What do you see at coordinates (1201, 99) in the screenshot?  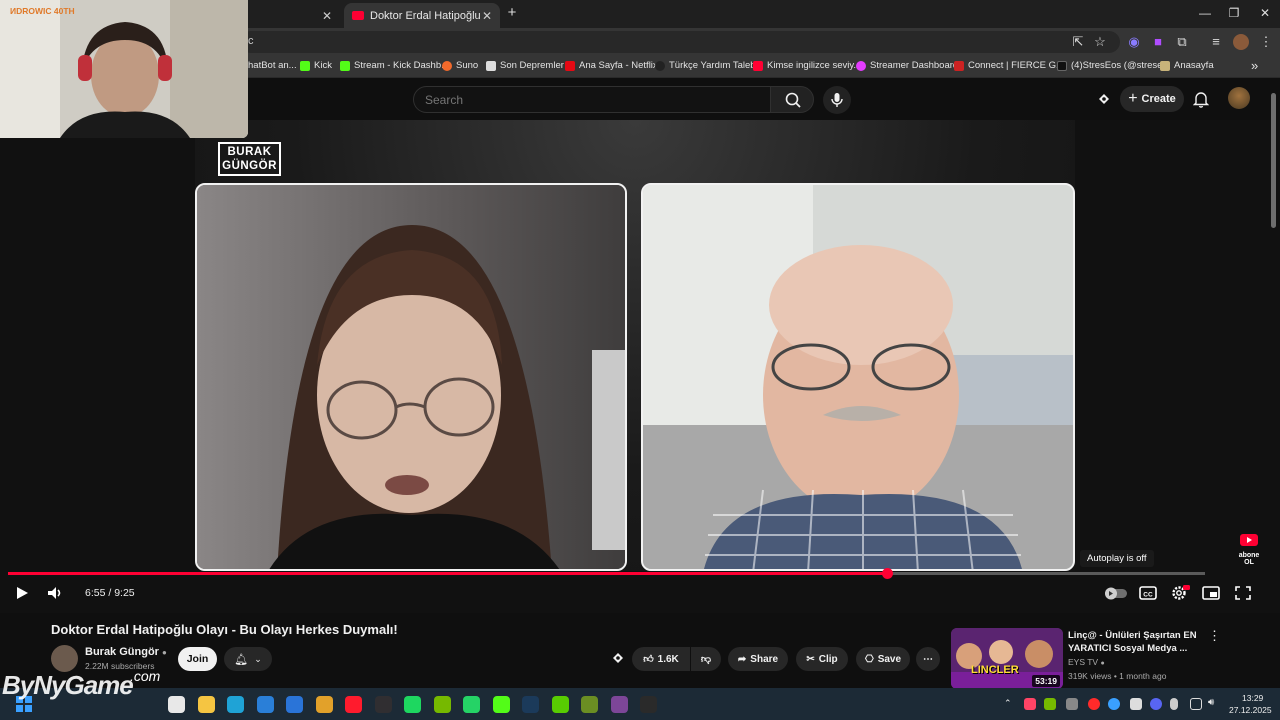 I see `notifications-bell-icon` at bounding box center [1201, 99].